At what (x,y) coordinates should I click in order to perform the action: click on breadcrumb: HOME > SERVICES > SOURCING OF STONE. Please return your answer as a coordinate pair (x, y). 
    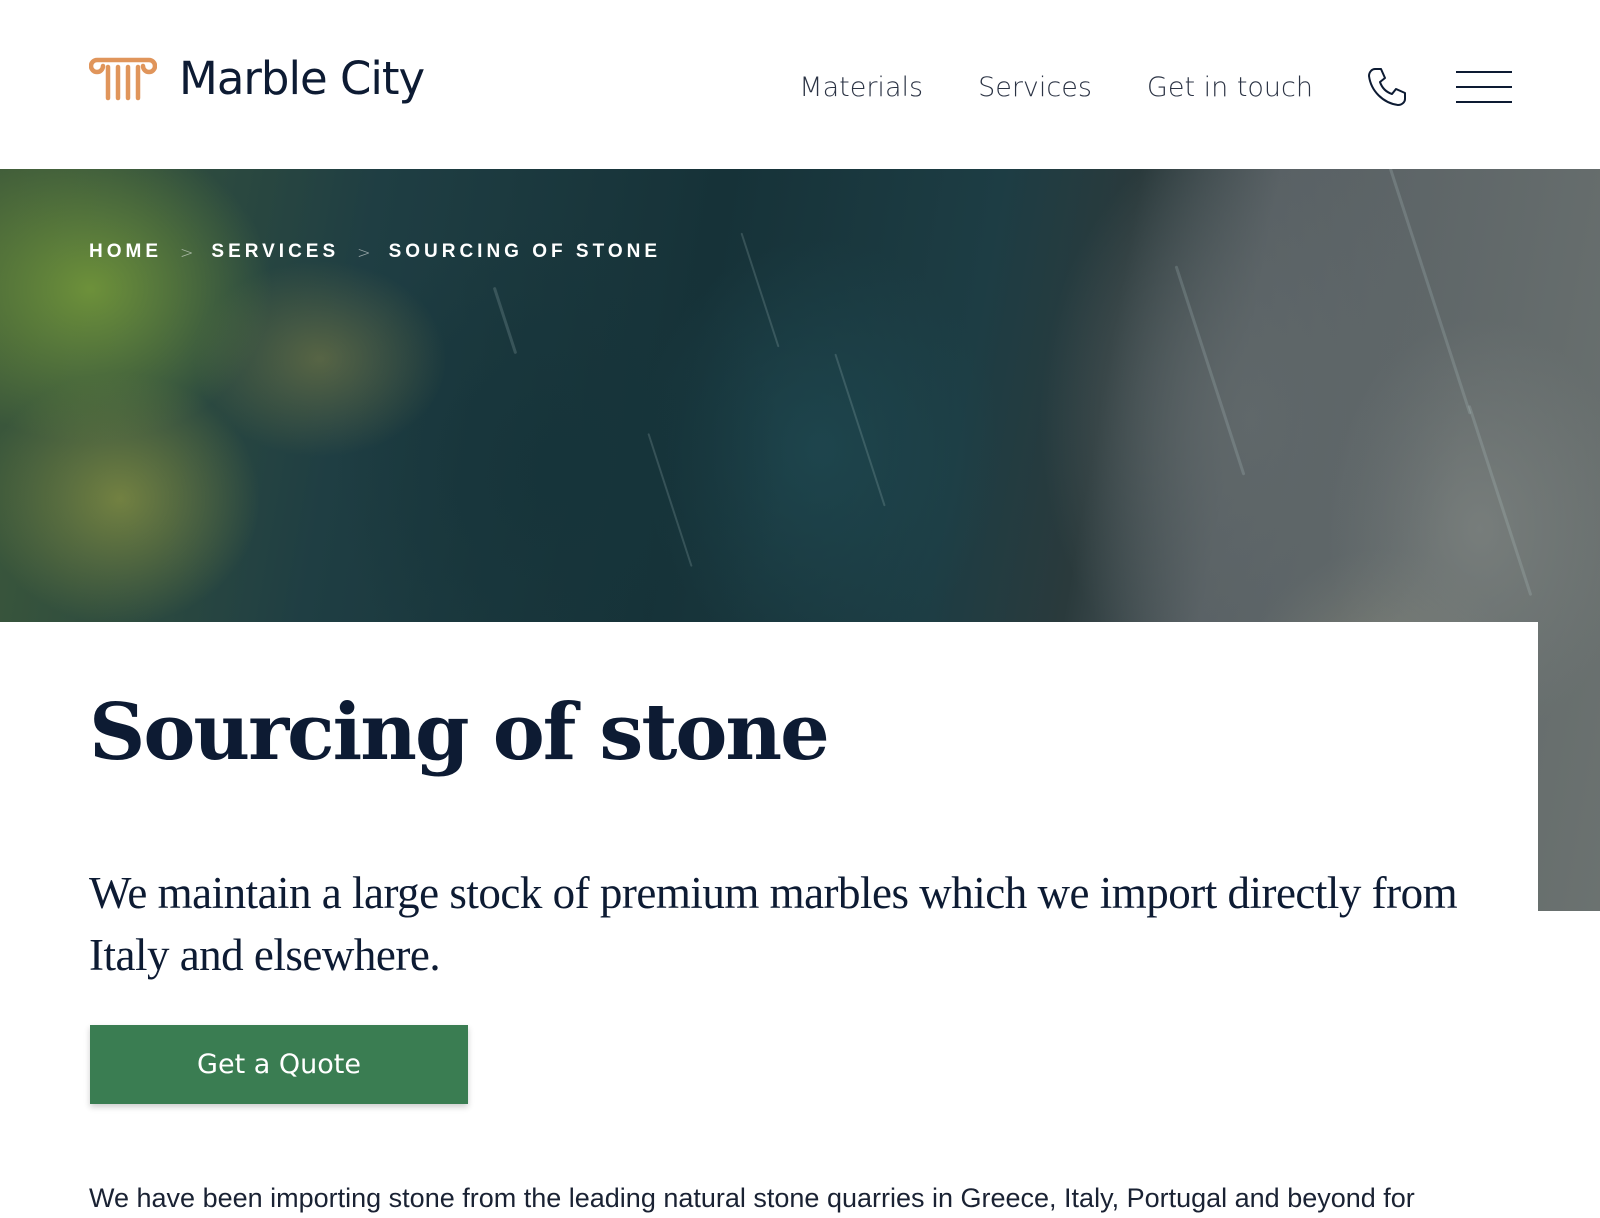
    Looking at the image, I should click on (375, 252).